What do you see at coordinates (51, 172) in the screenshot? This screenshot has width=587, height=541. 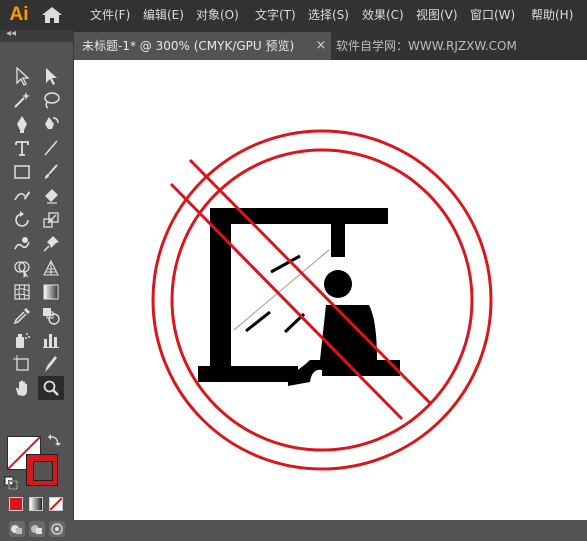 I see `paintbrush-tool-icon` at bounding box center [51, 172].